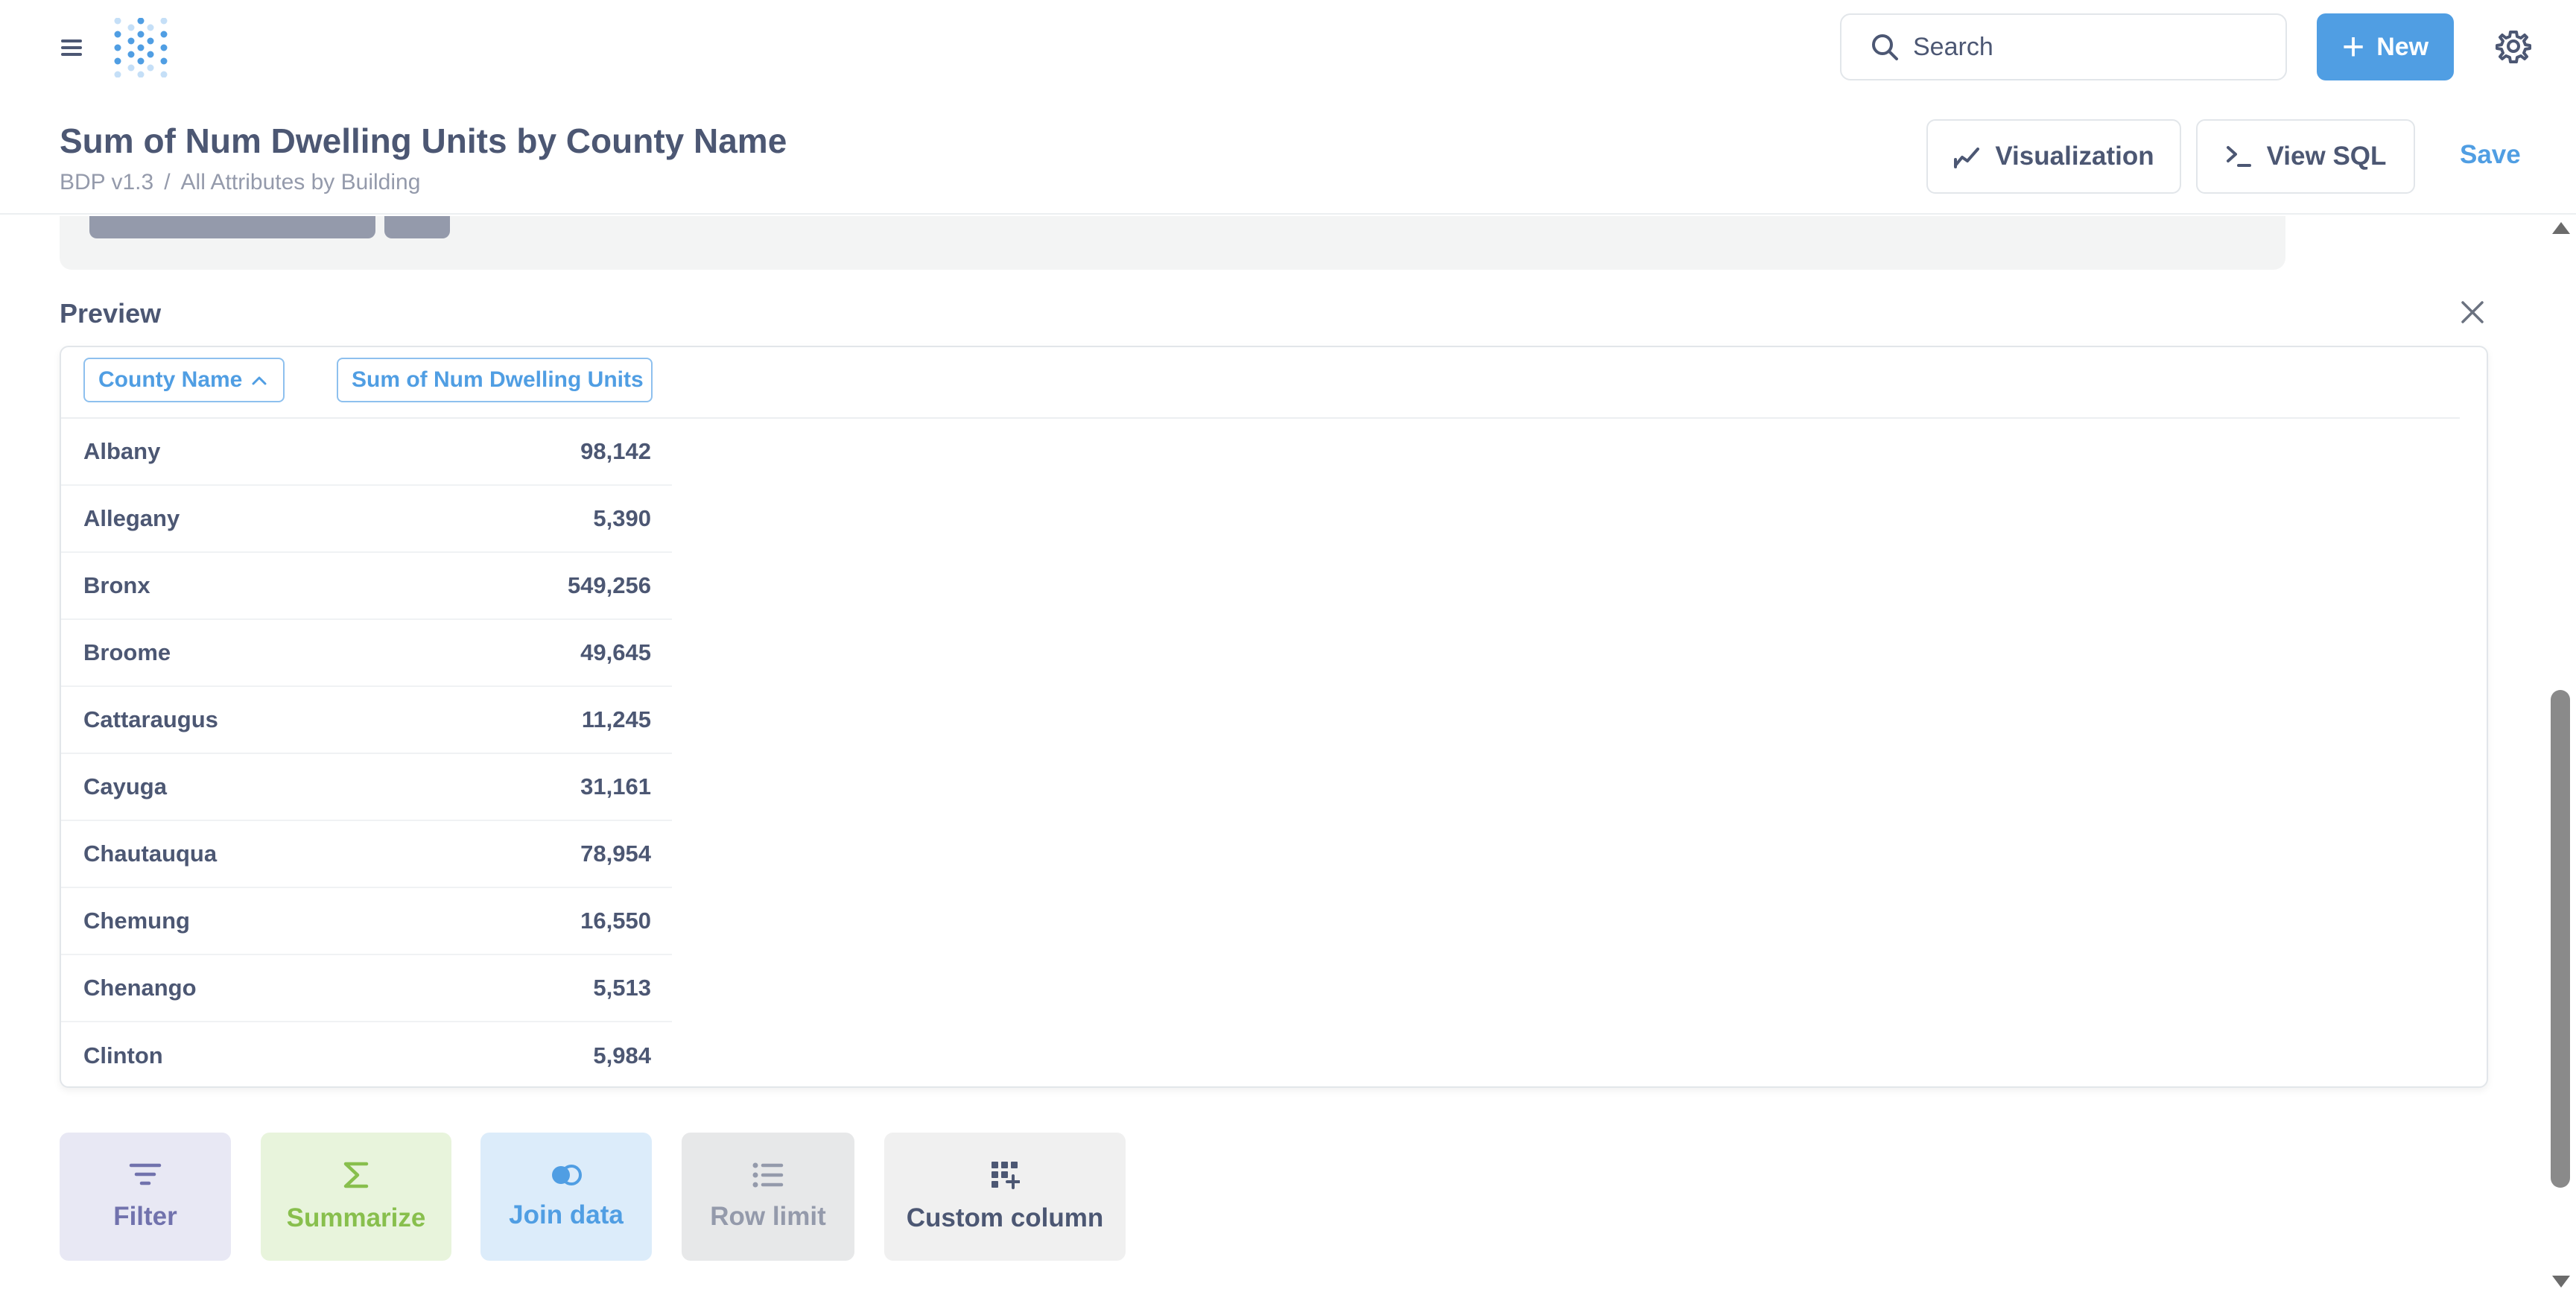 The width and height of the screenshot is (2576, 1295). What do you see at coordinates (567, 1175) in the screenshot?
I see `join-icon` at bounding box center [567, 1175].